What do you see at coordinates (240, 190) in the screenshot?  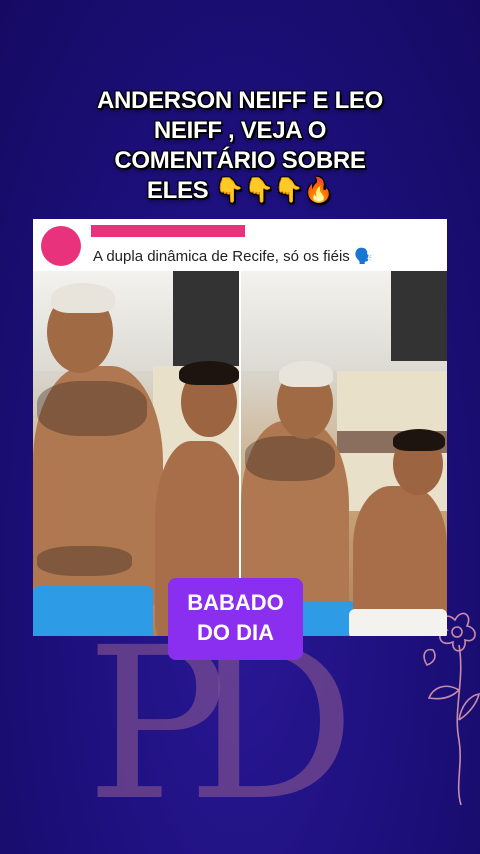 I see `headline-line-4: ELES 👇👇👇🔥` at bounding box center [240, 190].